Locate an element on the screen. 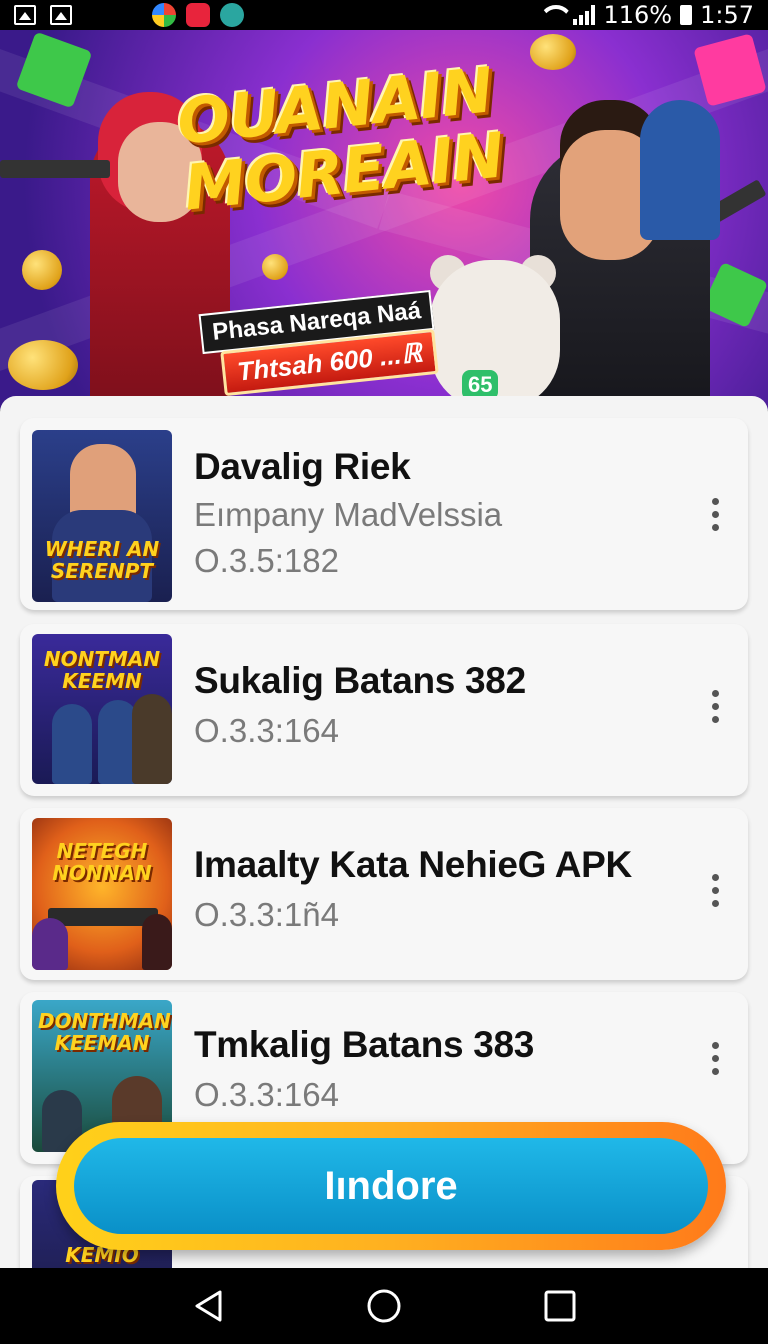  wifi-icon is located at coordinates (552, 15).